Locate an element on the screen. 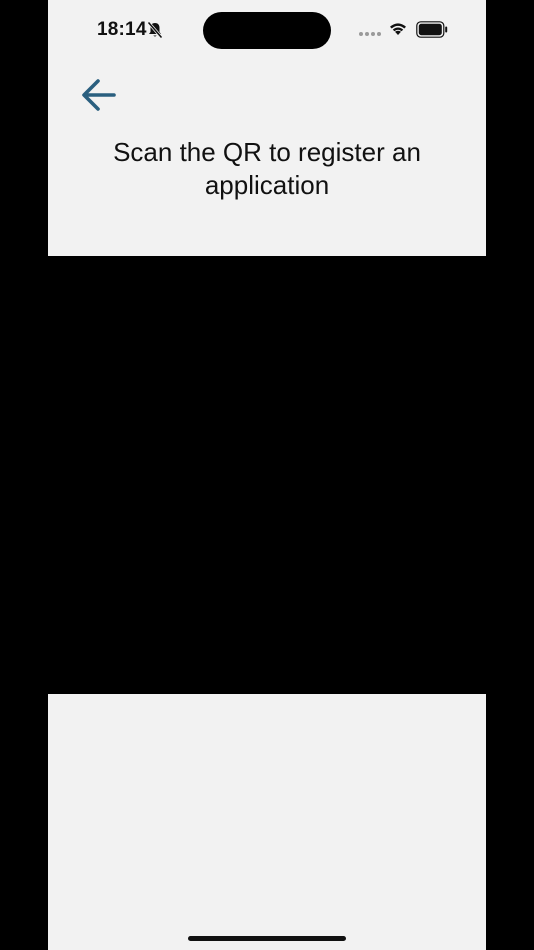 The height and width of the screenshot is (950, 534). page-title: Scan the QR to register an application is located at coordinates (267, 168).